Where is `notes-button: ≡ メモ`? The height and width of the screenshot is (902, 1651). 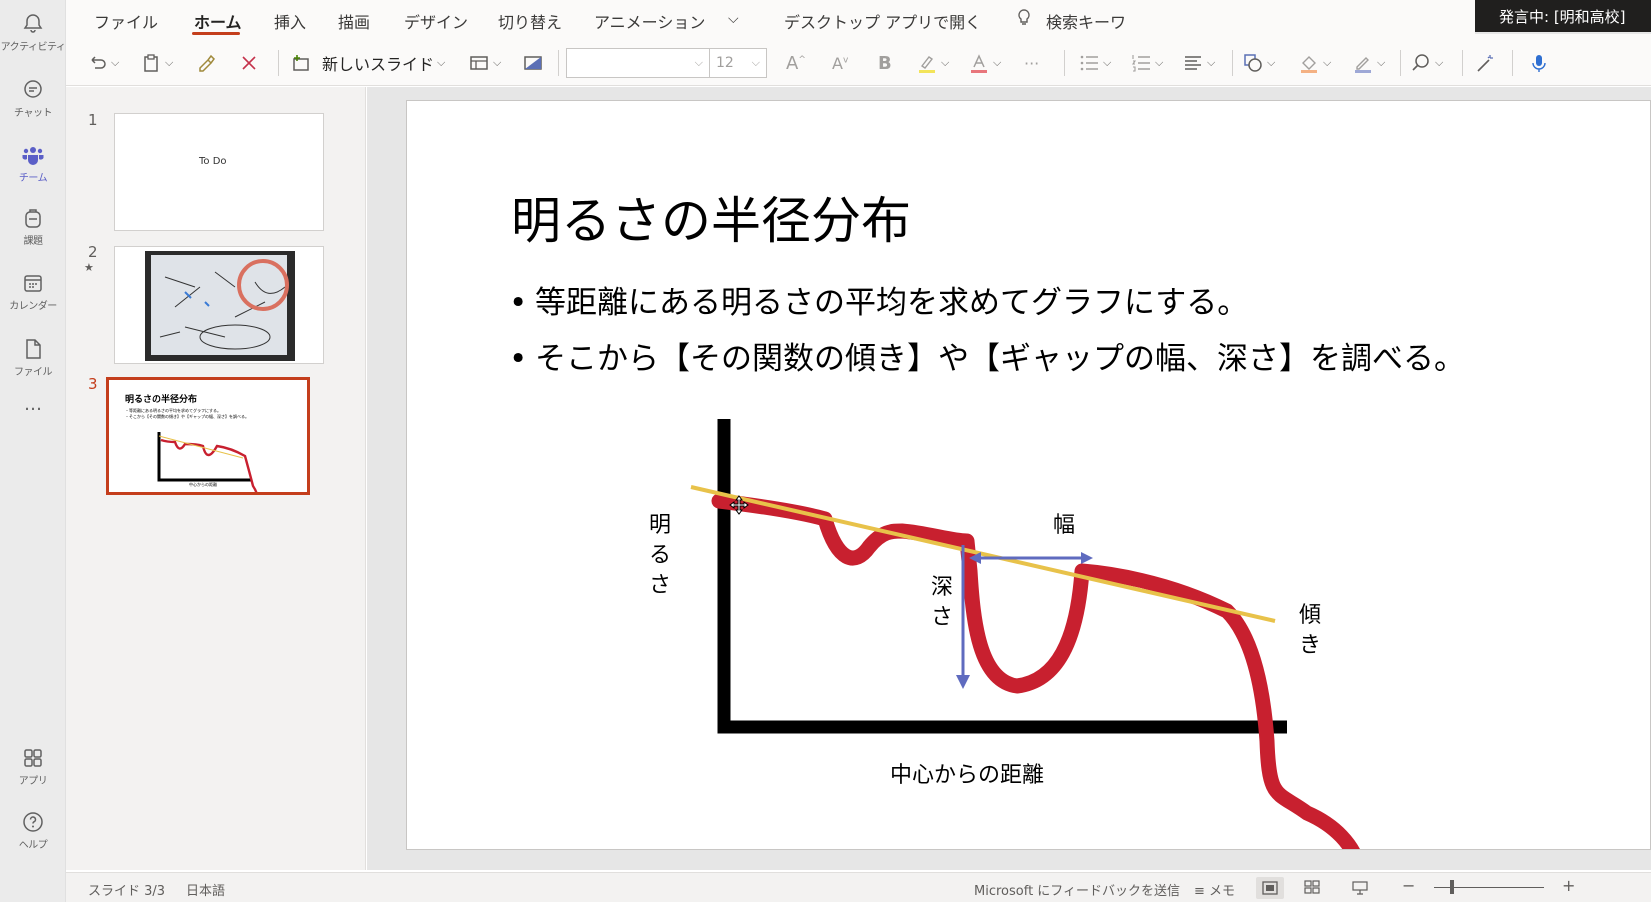
notes-button: ≡ メモ is located at coordinates (1214, 889).